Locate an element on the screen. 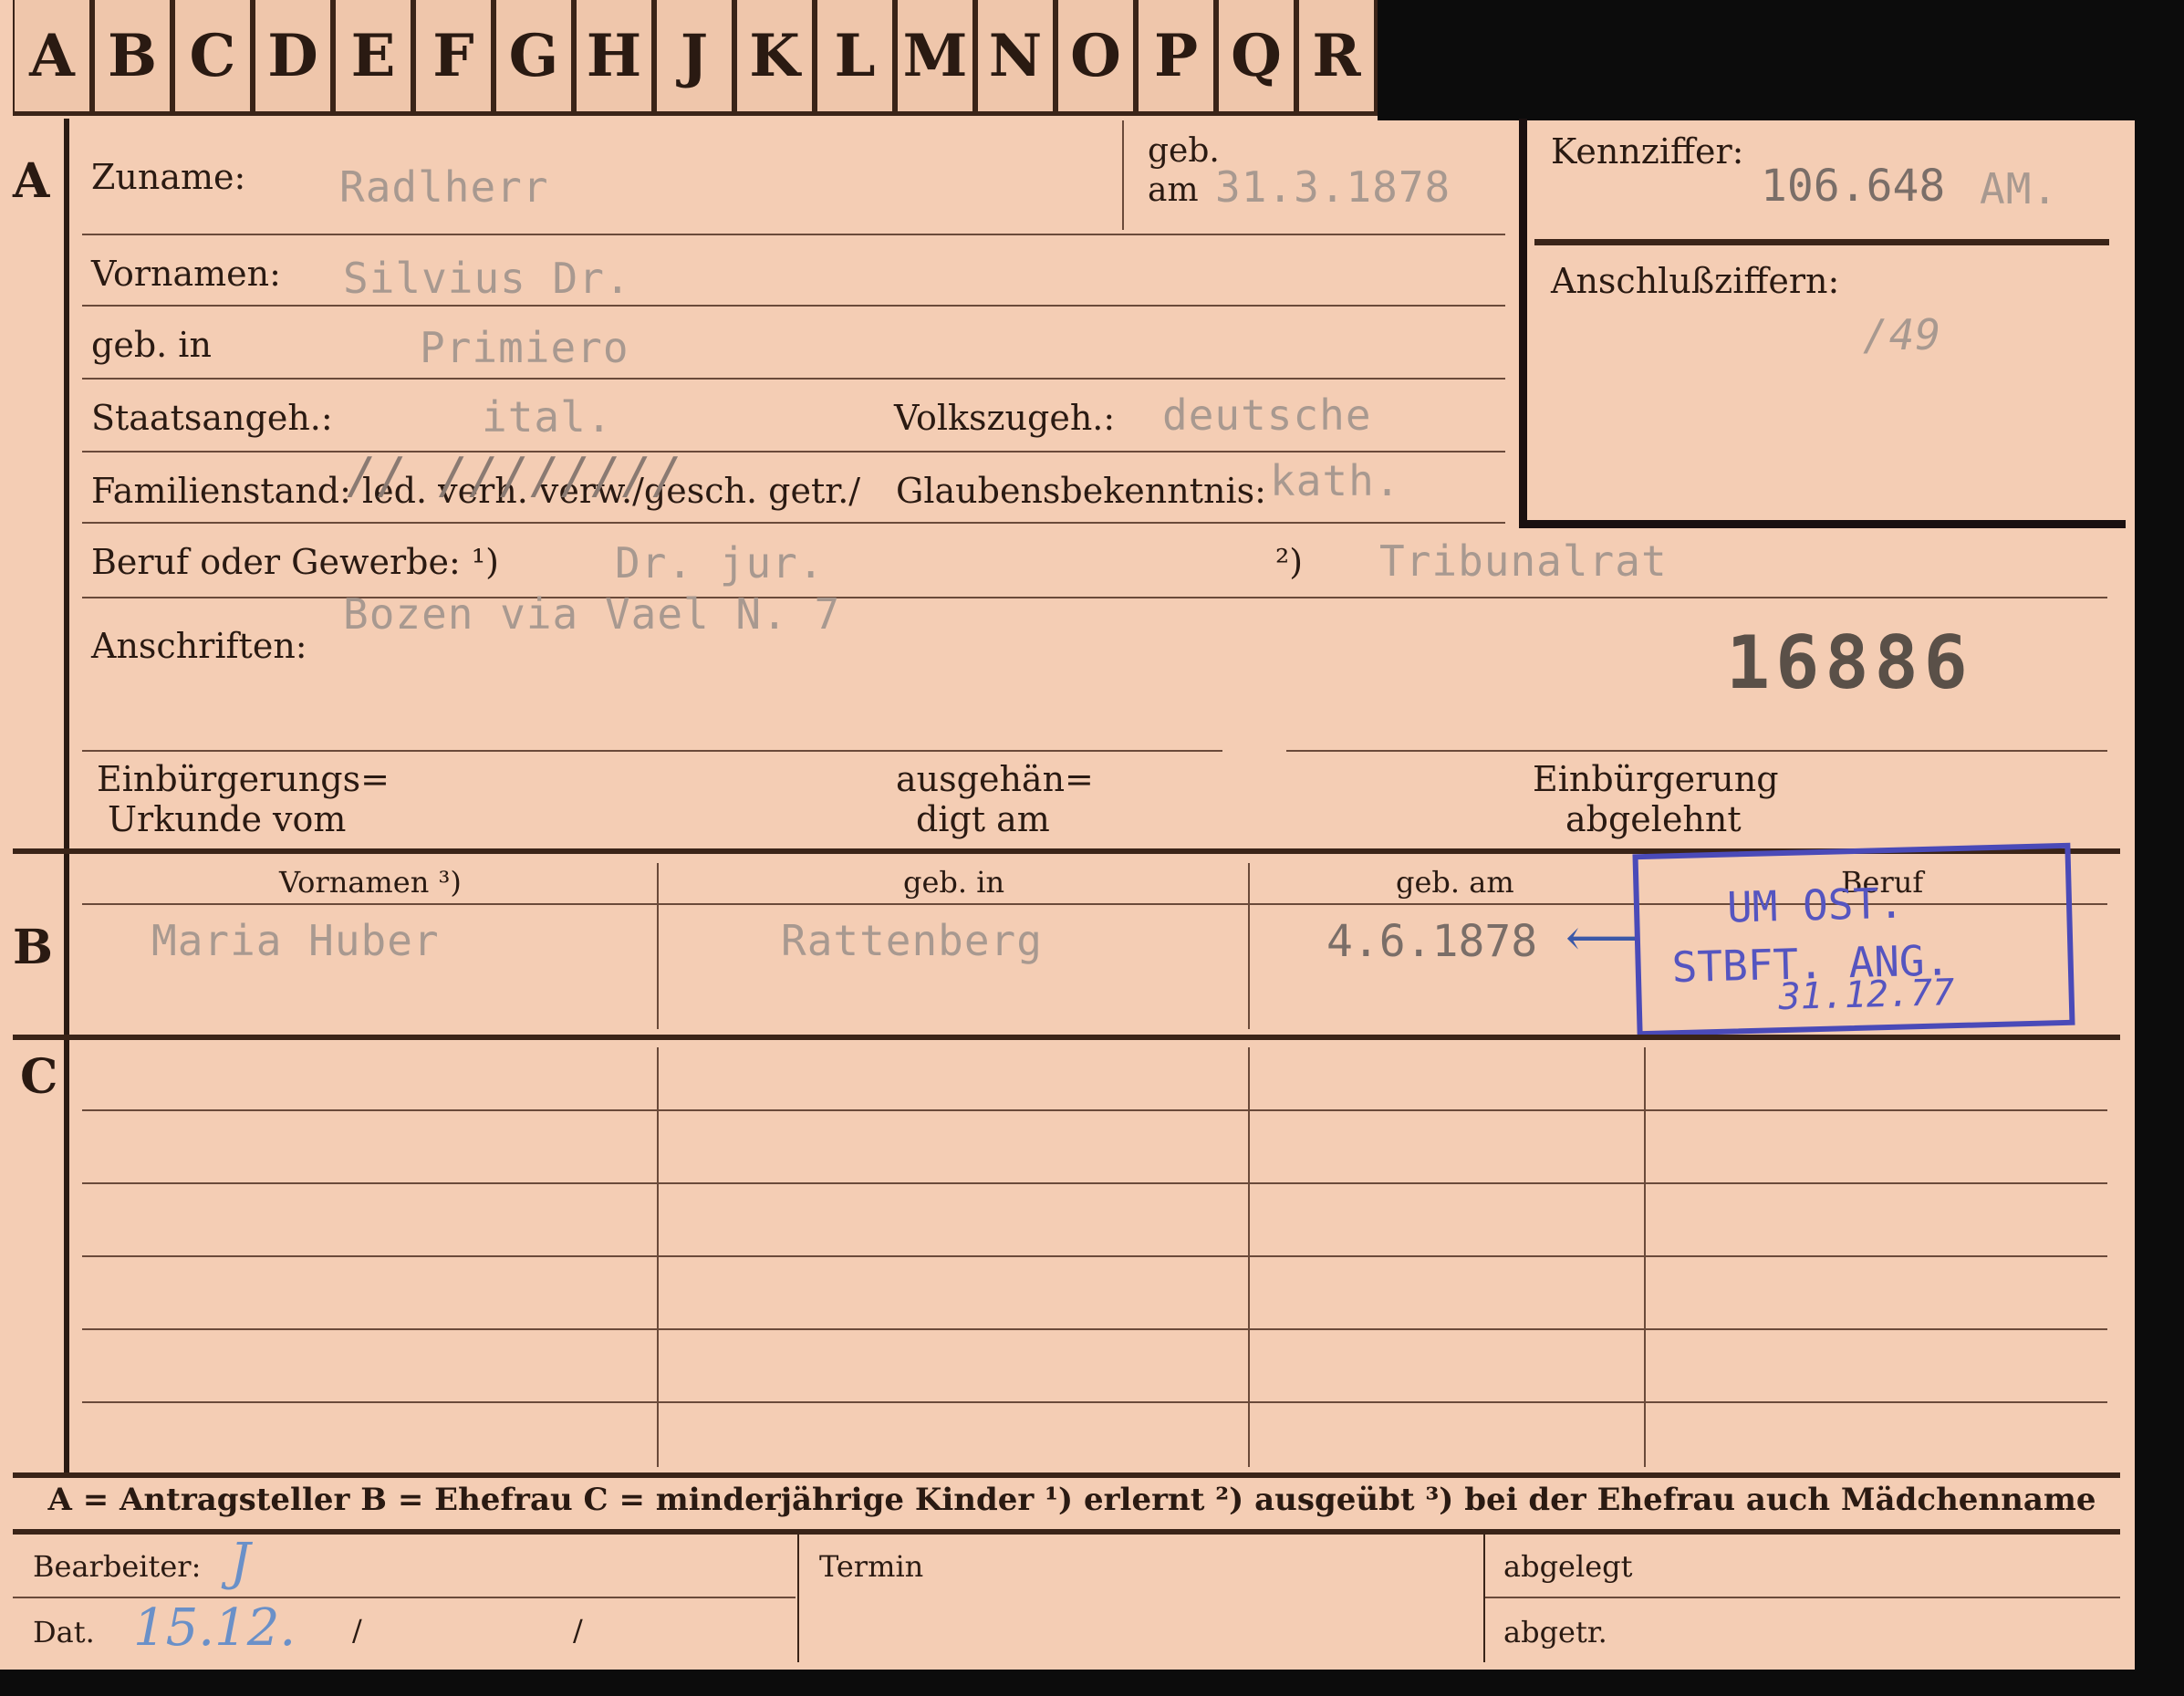  section-b-bottom-rule is located at coordinates (1067, 1037).